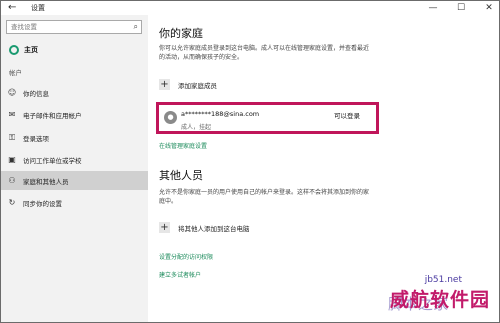 This screenshot has height=323, width=500. Describe the element at coordinates (74, 137) in the screenshot. I see `sidebar-item-sign-in-options: ⚿ 登录选项` at that location.